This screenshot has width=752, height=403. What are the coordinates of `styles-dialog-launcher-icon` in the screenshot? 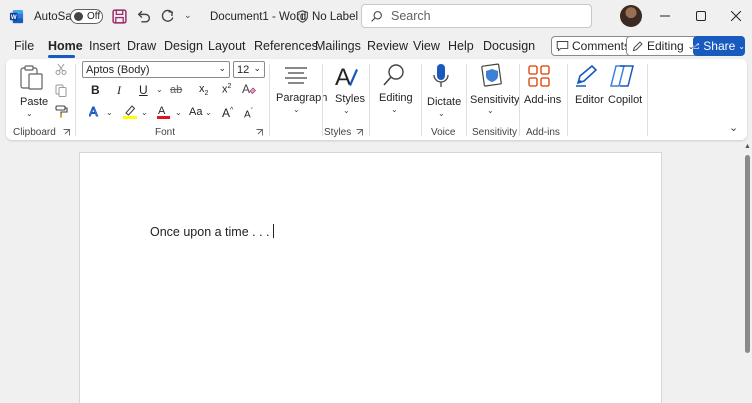 It's located at (359, 132).